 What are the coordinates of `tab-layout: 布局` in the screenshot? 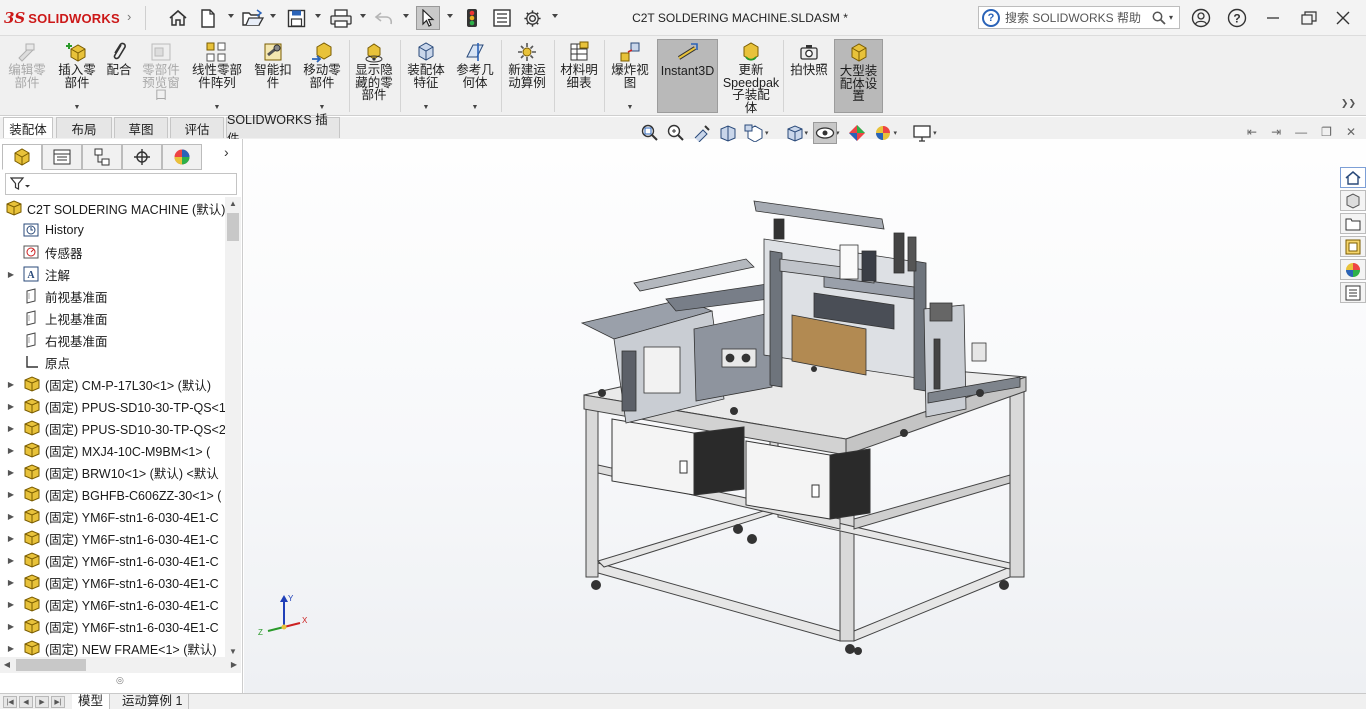 It's located at (84, 127).